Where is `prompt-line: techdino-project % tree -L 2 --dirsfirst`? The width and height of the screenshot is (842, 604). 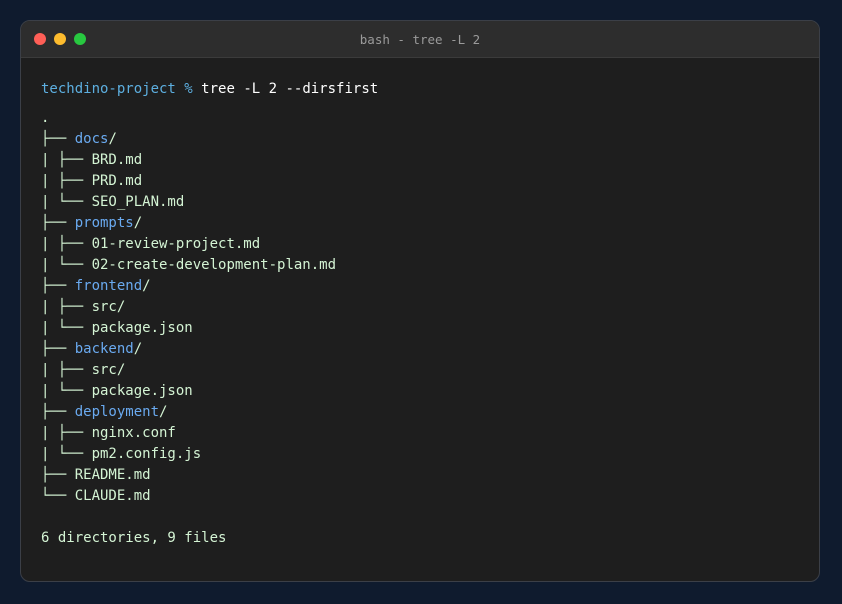
prompt-line: techdino-project % tree -L 2 --dirsfirst is located at coordinates (420, 89).